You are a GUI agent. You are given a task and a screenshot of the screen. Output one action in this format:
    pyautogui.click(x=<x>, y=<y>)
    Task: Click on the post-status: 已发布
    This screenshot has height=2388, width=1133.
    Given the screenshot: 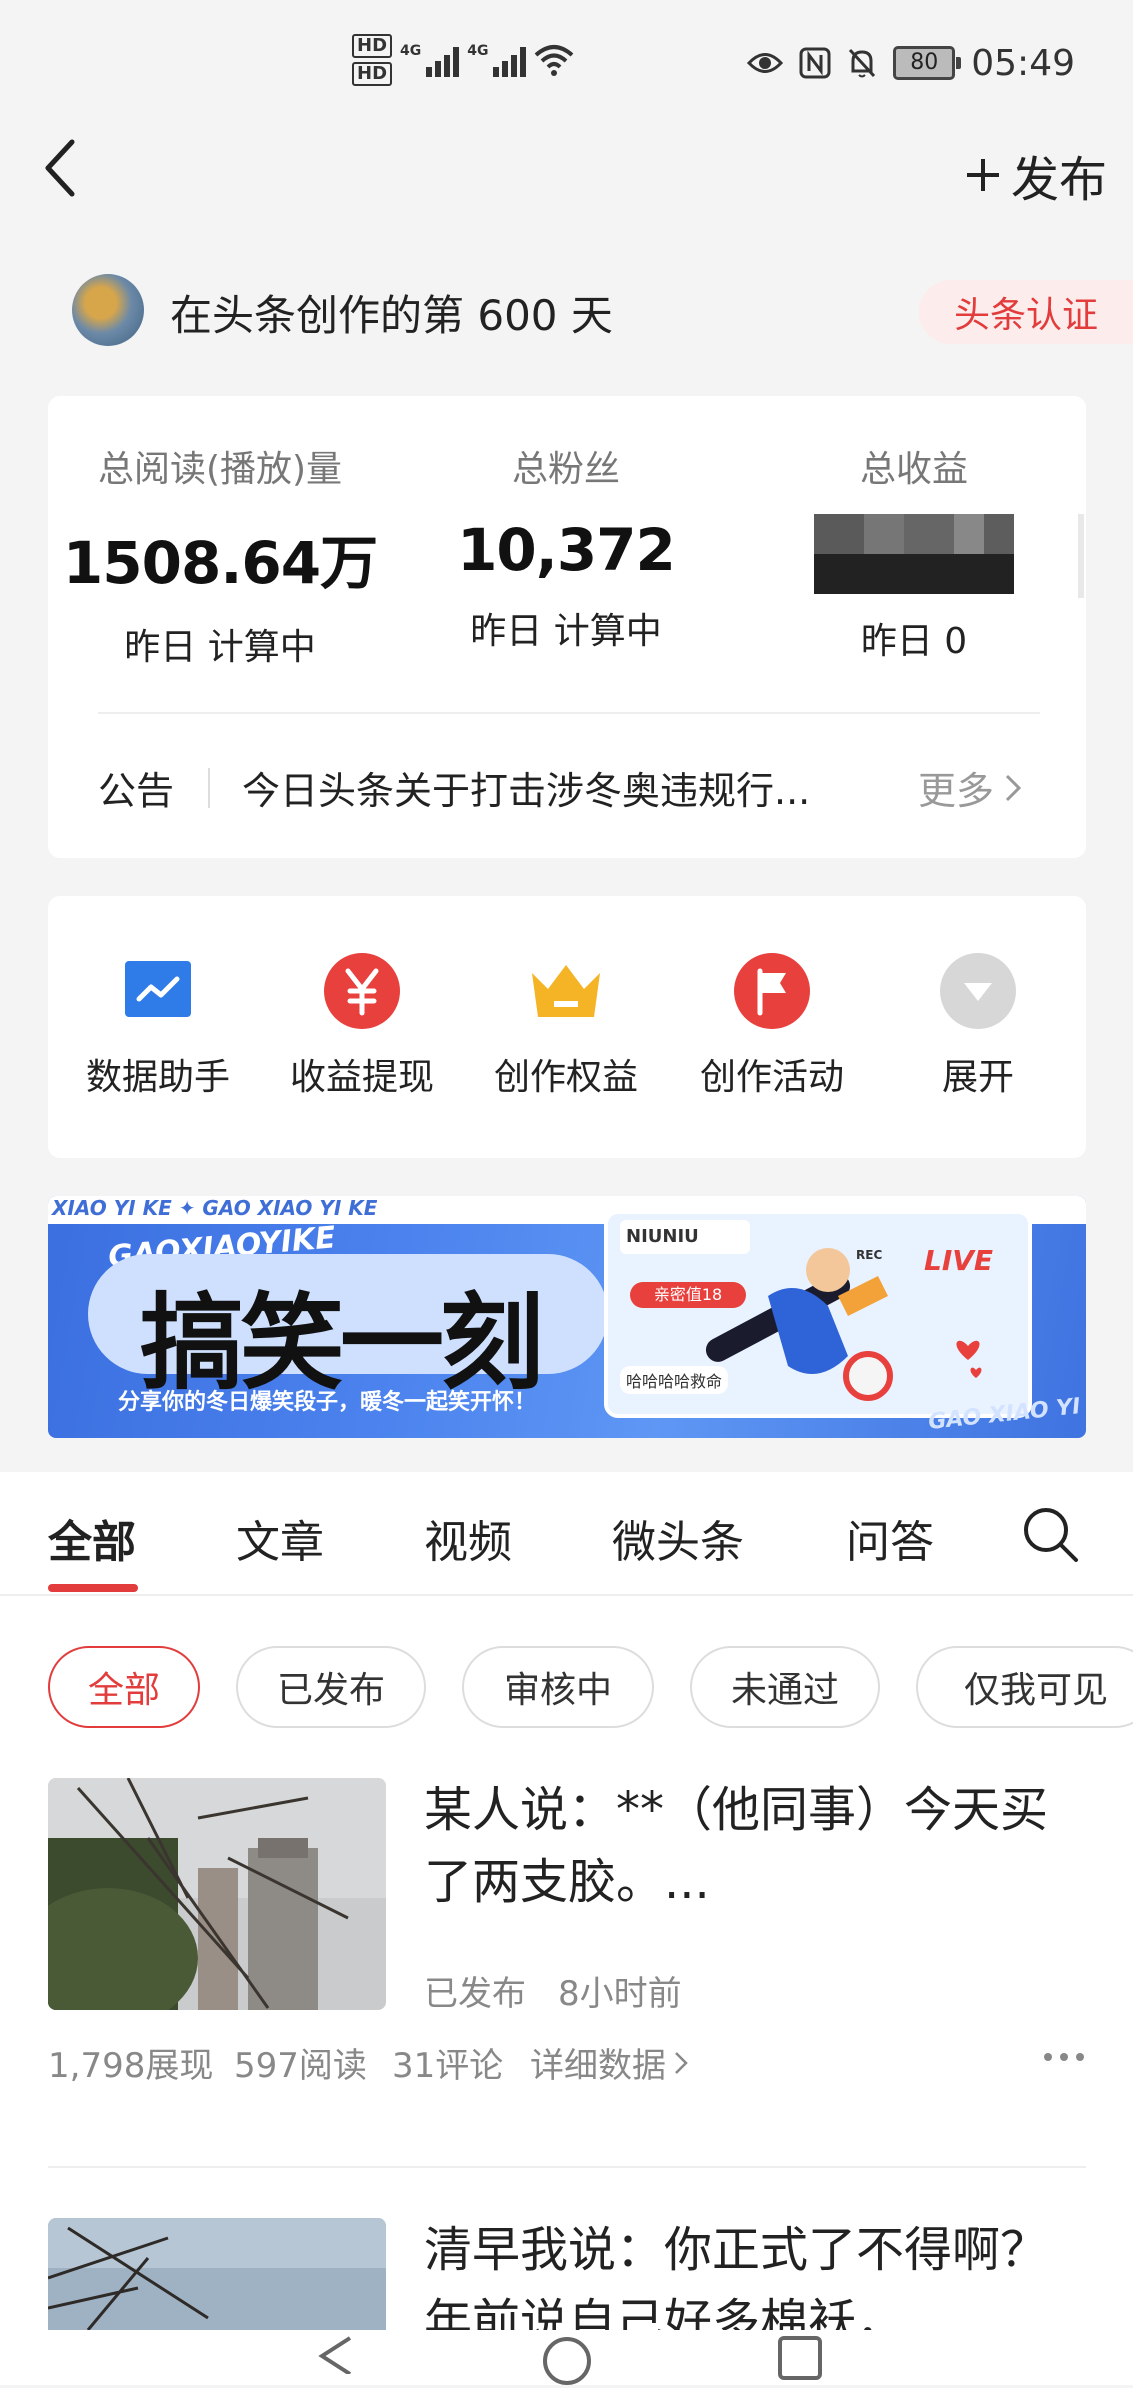 What is the action you would take?
    pyautogui.click(x=475, y=1994)
    